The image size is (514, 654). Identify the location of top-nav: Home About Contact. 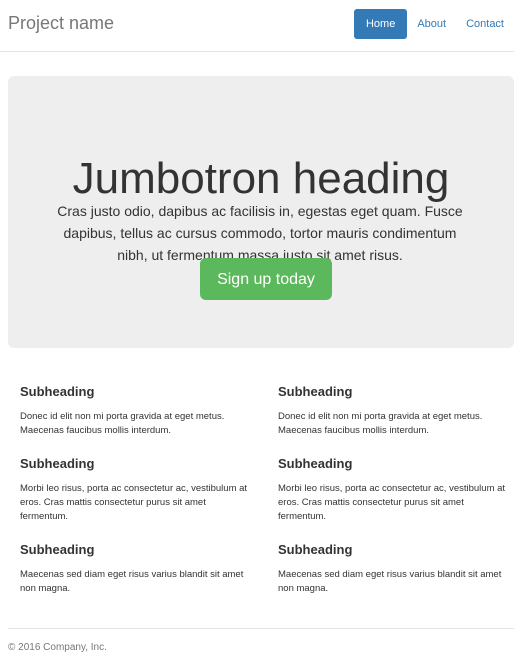
(433, 24).